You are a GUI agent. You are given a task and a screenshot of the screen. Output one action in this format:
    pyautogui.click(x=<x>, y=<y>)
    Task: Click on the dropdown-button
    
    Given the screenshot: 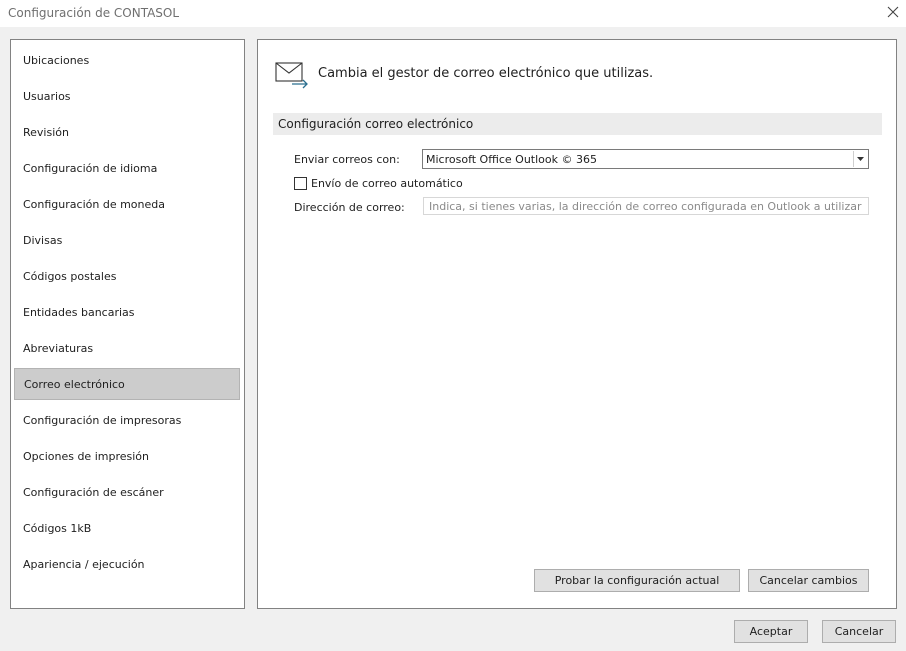 What is the action you would take?
    pyautogui.click(x=860, y=159)
    